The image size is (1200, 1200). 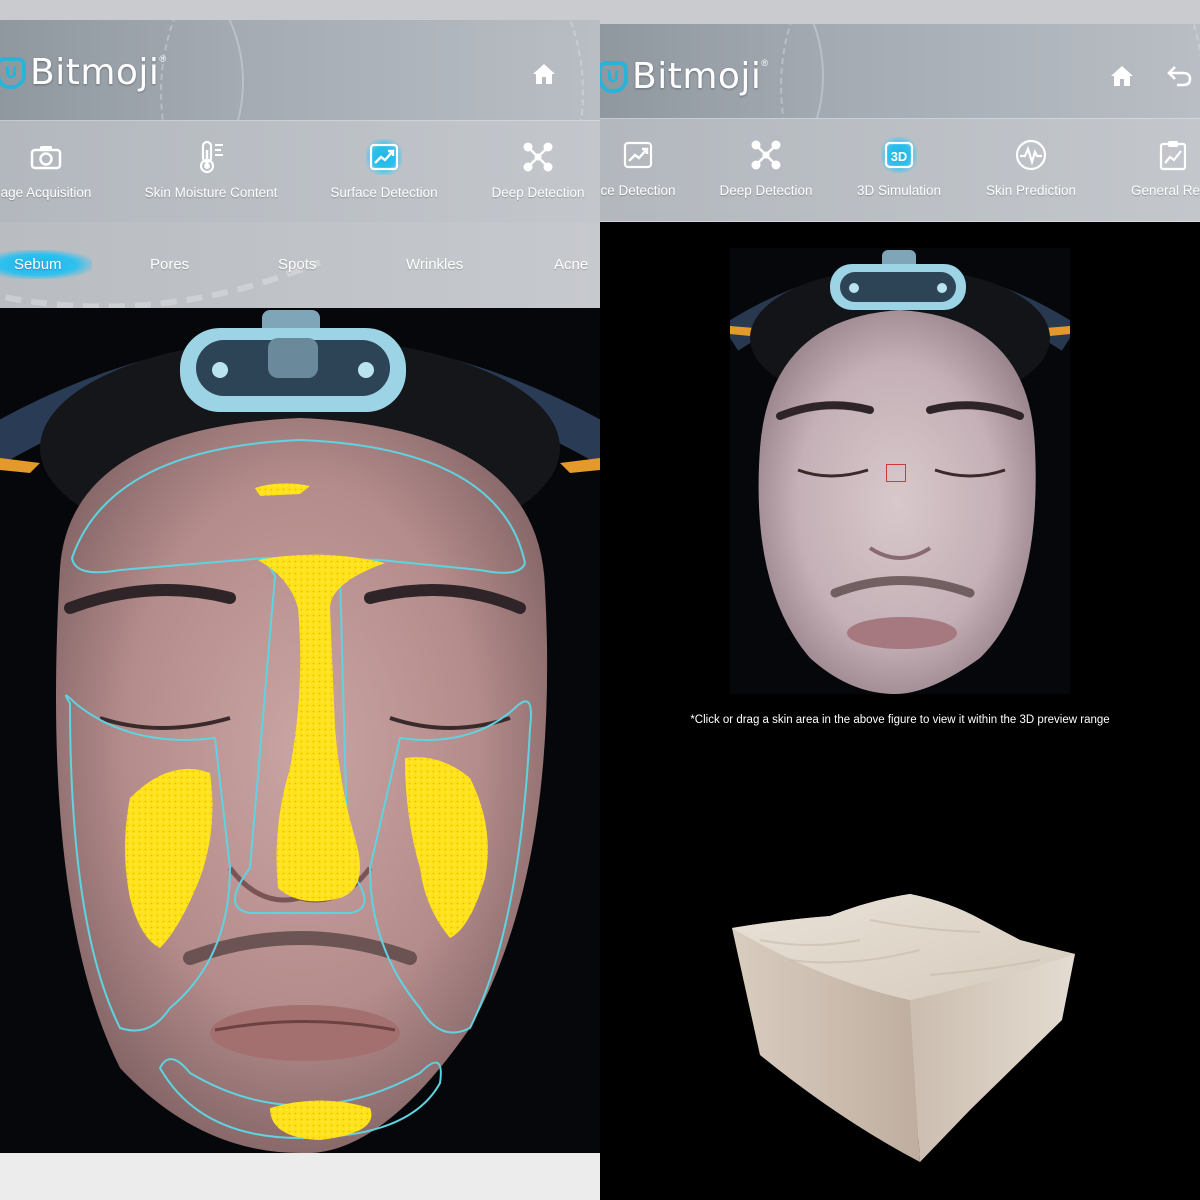 I want to click on tool-3d-simulation: 3D 3D Simulation, so click(x=899, y=170).